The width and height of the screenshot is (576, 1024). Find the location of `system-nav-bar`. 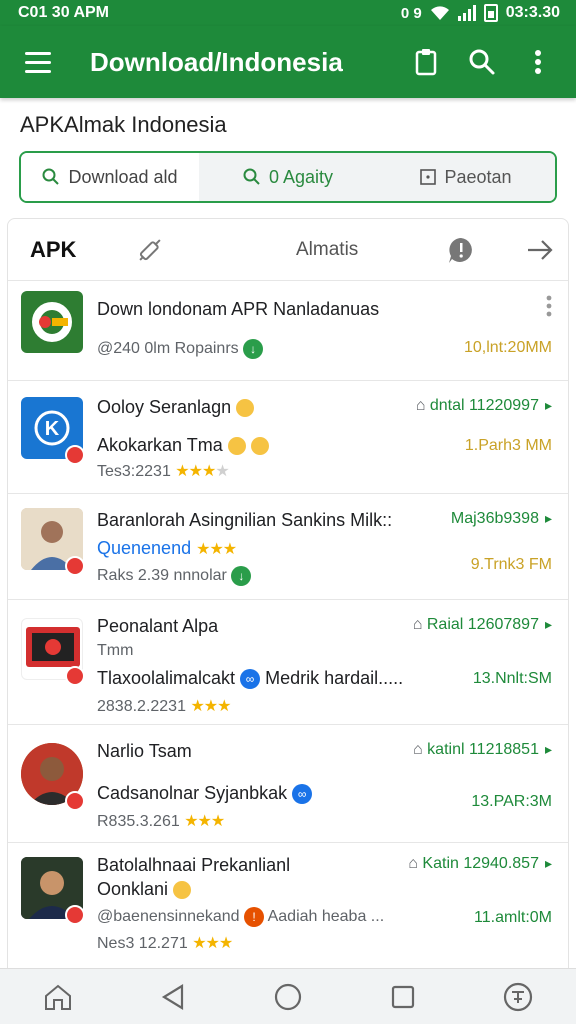

system-nav-bar is located at coordinates (288, 996).